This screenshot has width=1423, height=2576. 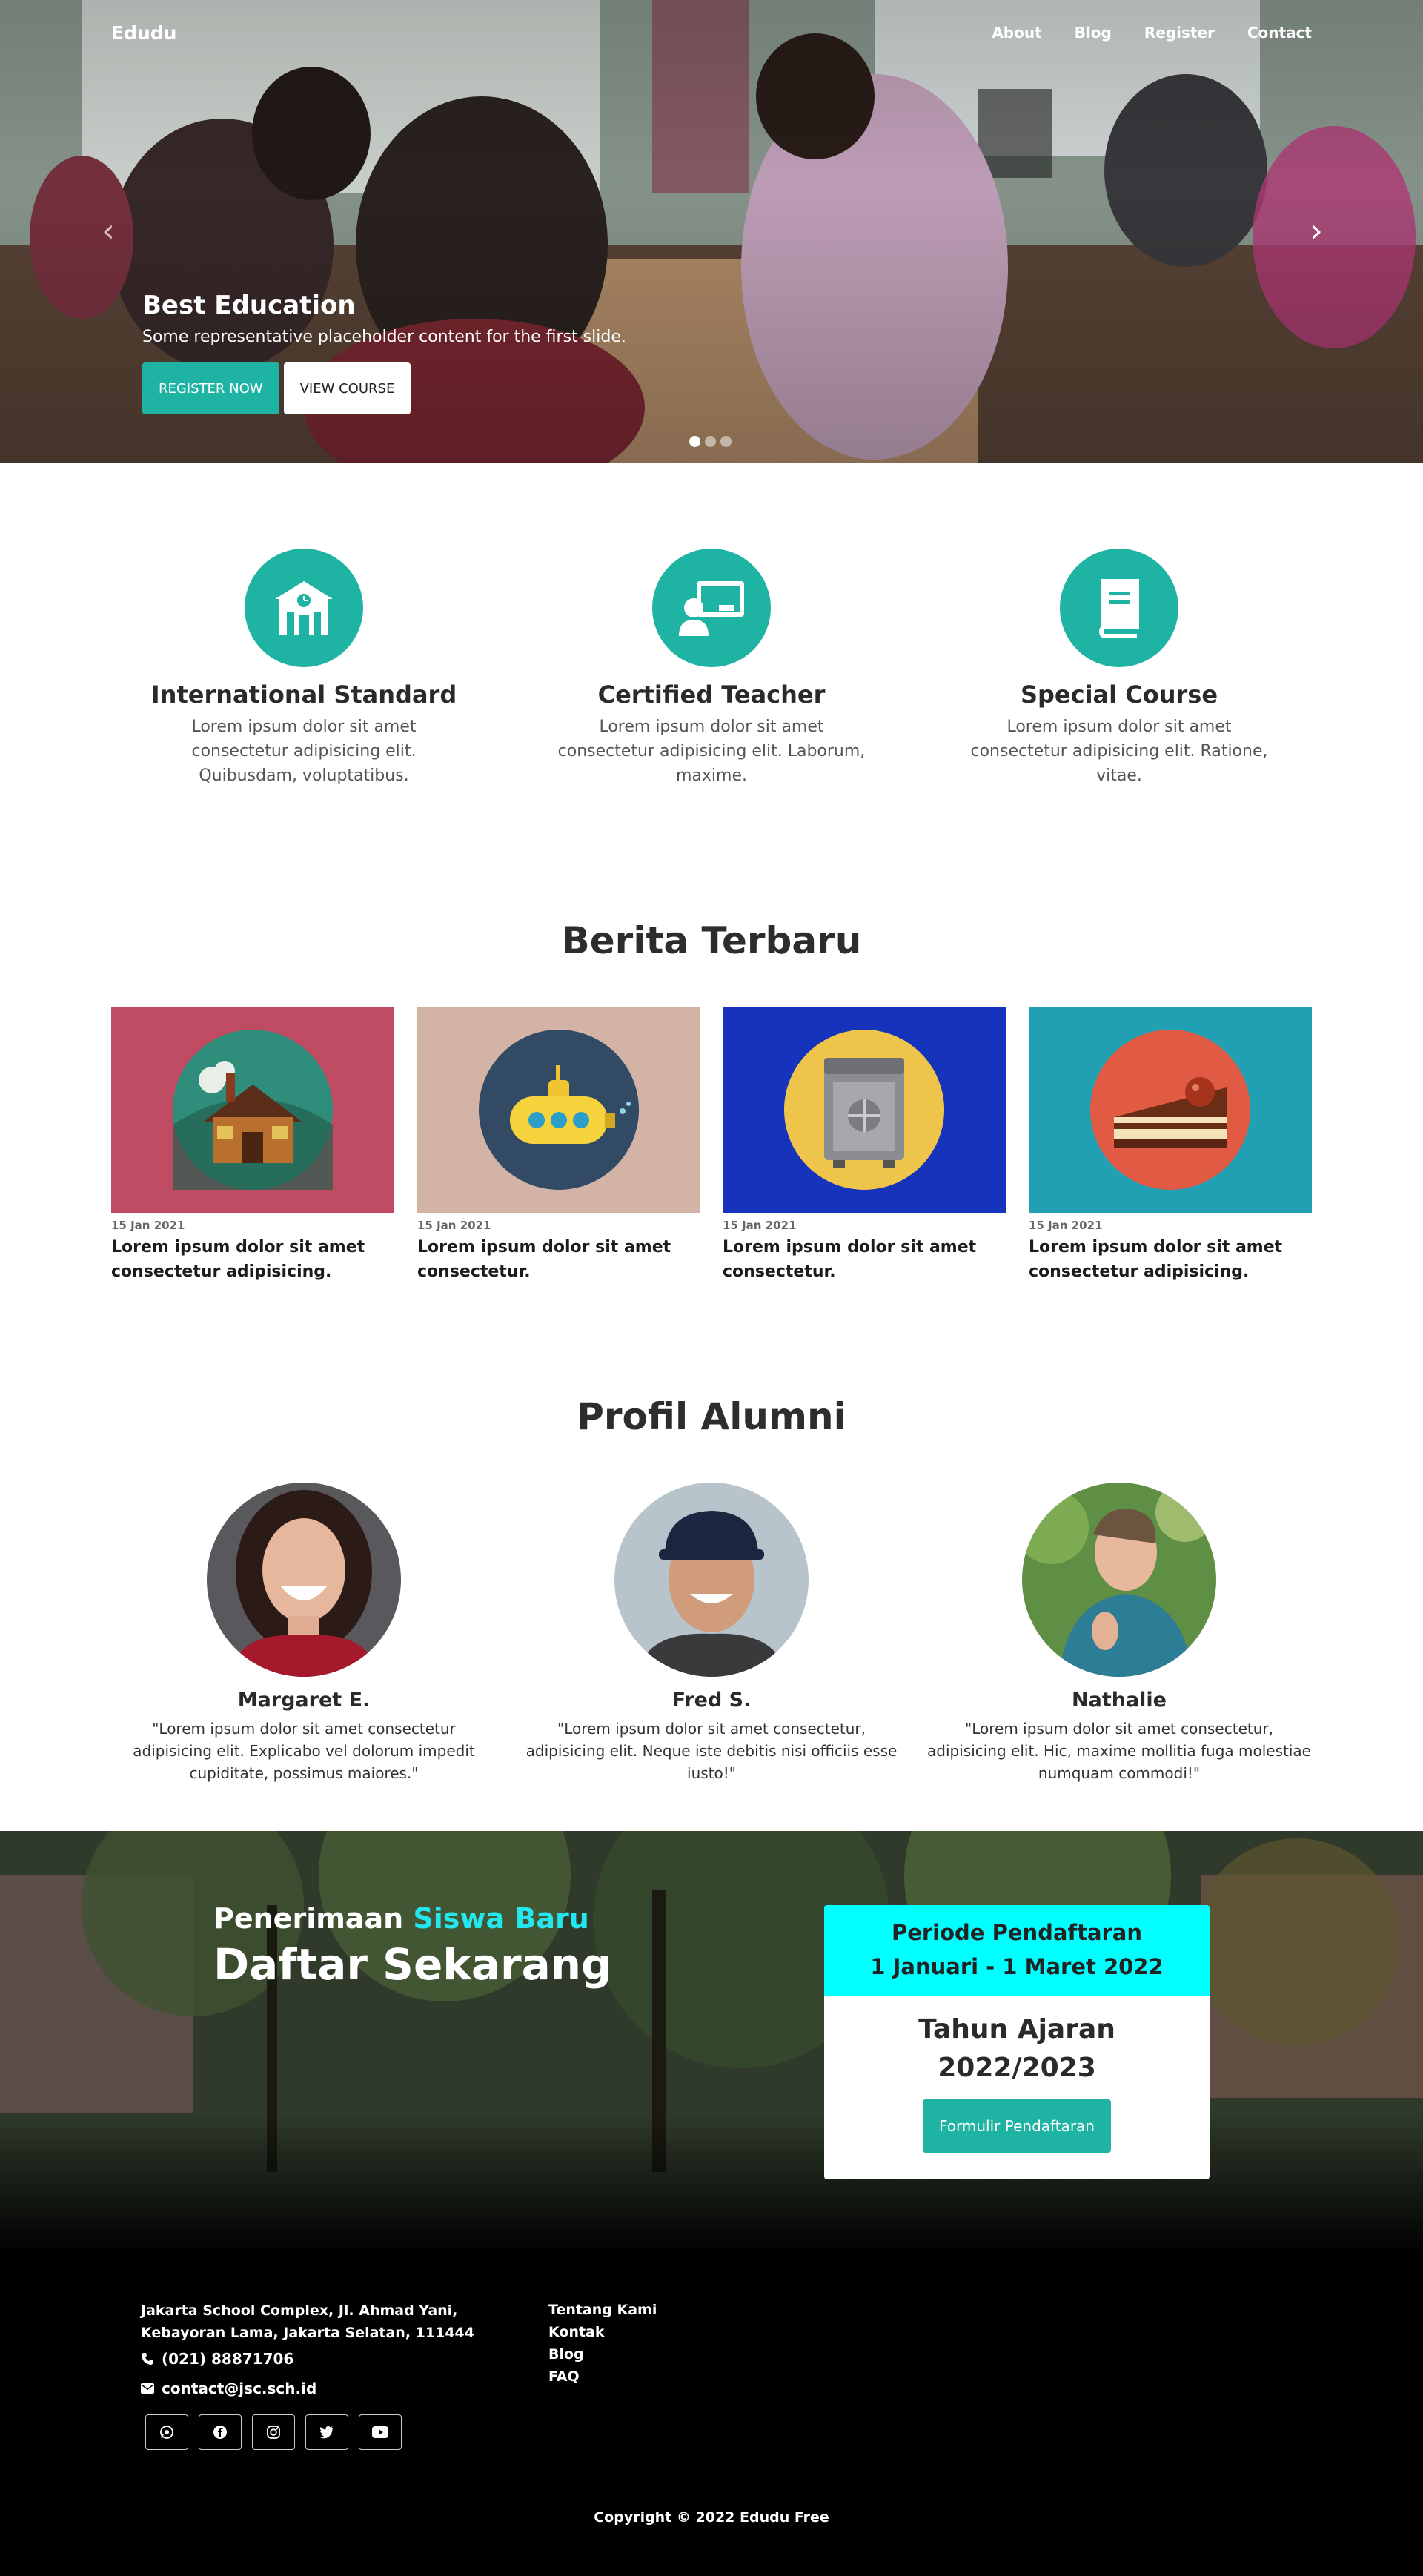 I want to click on copyright: Copyright © 2022 Edudu Free, so click(x=711, y=2517).